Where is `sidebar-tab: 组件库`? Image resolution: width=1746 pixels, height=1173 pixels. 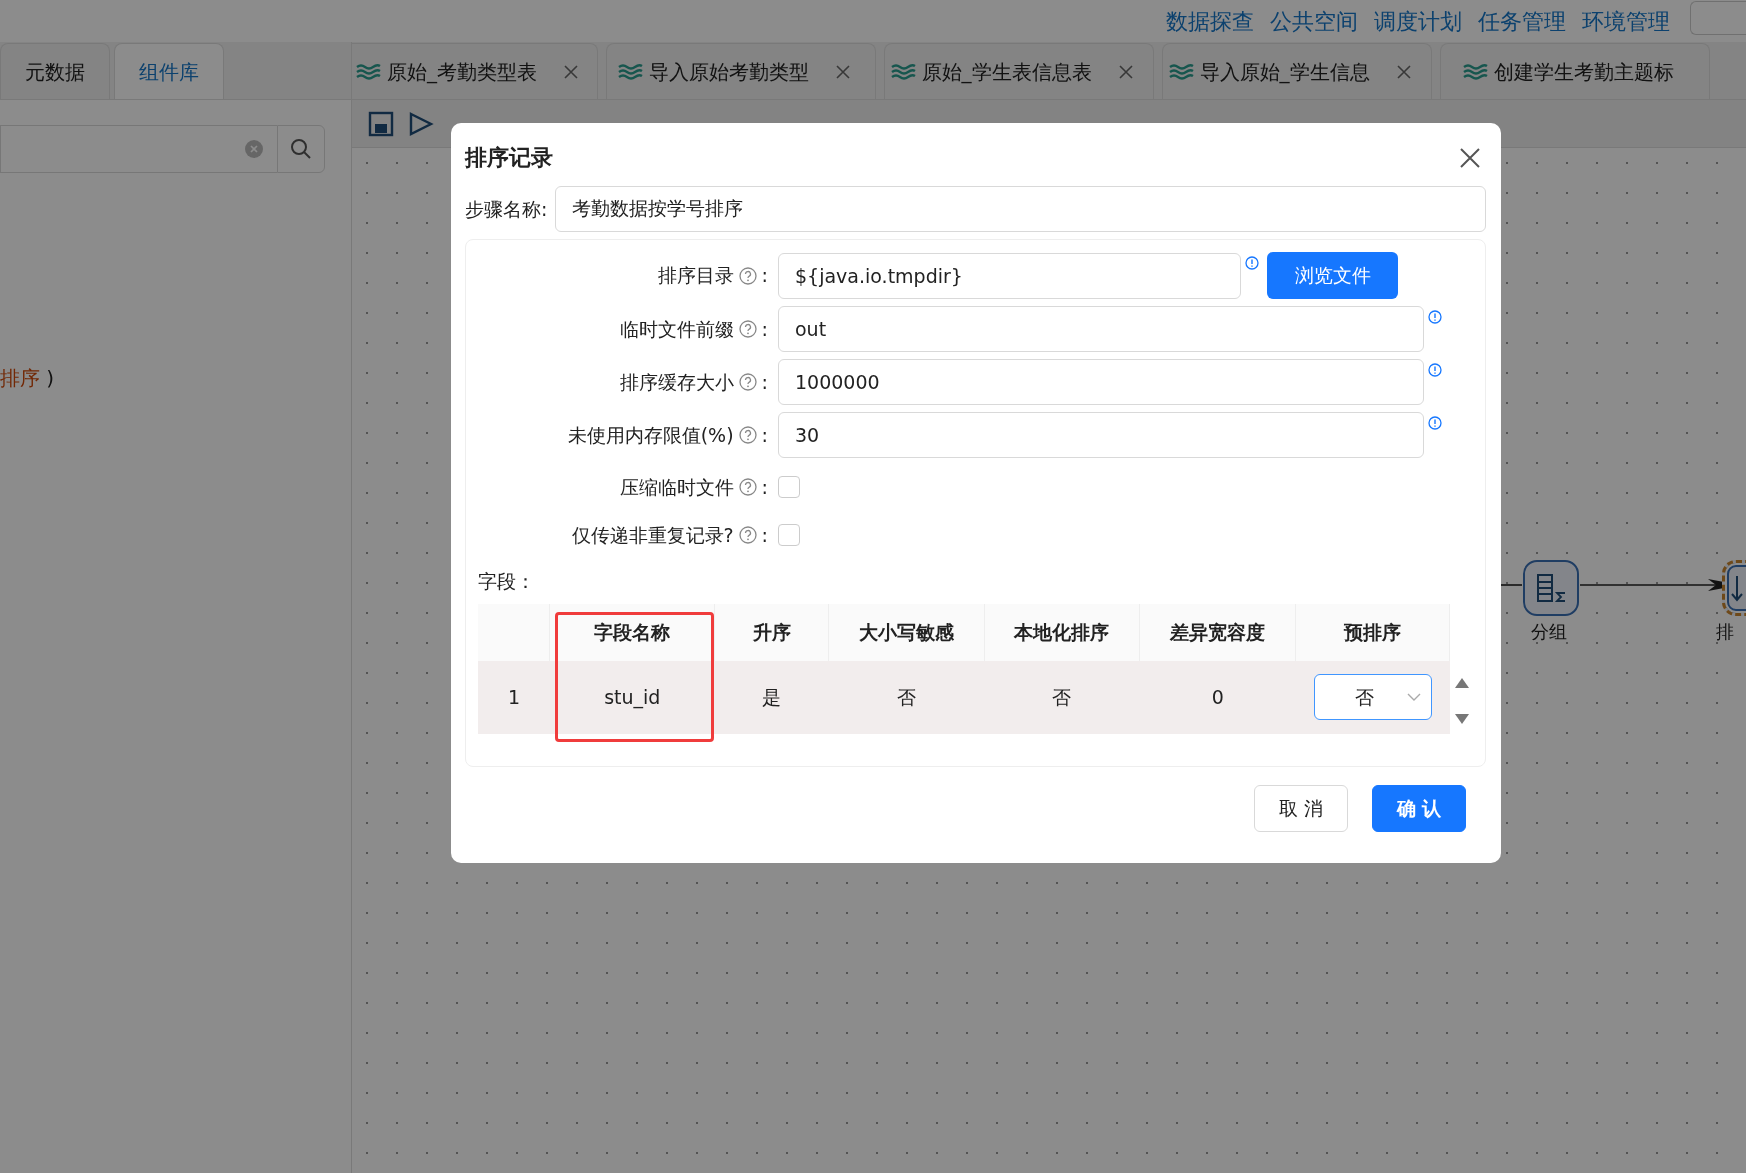
sidebar-tab: 组件库 is located at coordinates (169, 71).